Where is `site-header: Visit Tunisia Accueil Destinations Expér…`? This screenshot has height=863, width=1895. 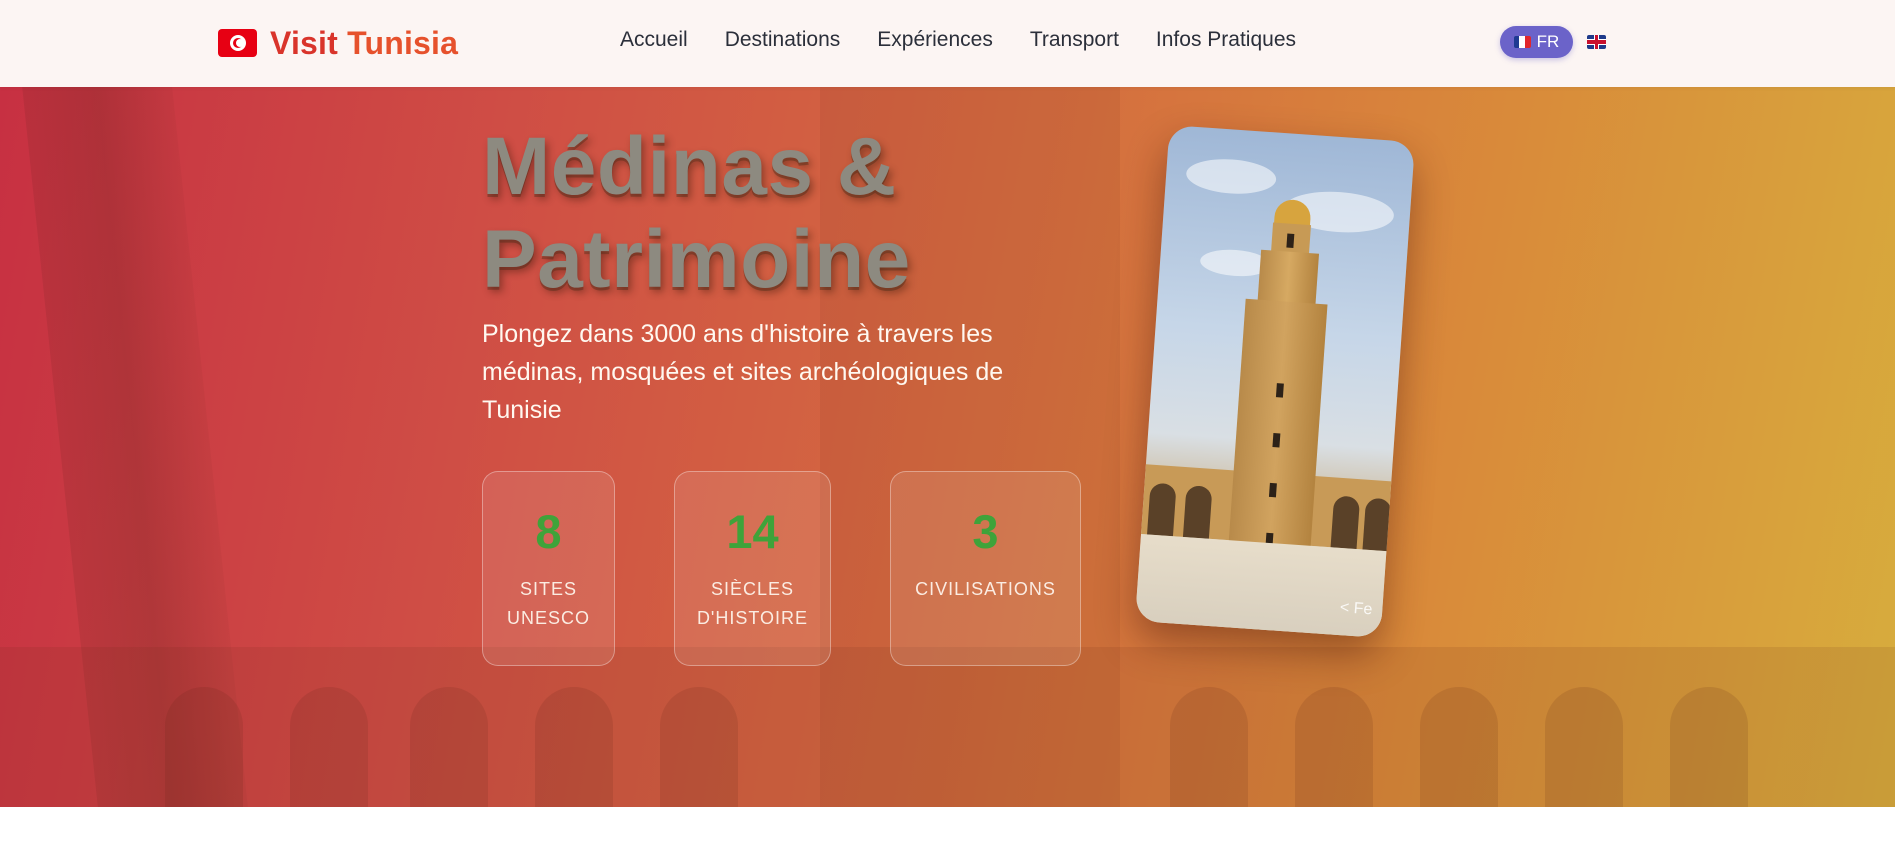 site-header: Visit Tunisia Accueil Destinations Expér… is located at coordinates (947, 43).